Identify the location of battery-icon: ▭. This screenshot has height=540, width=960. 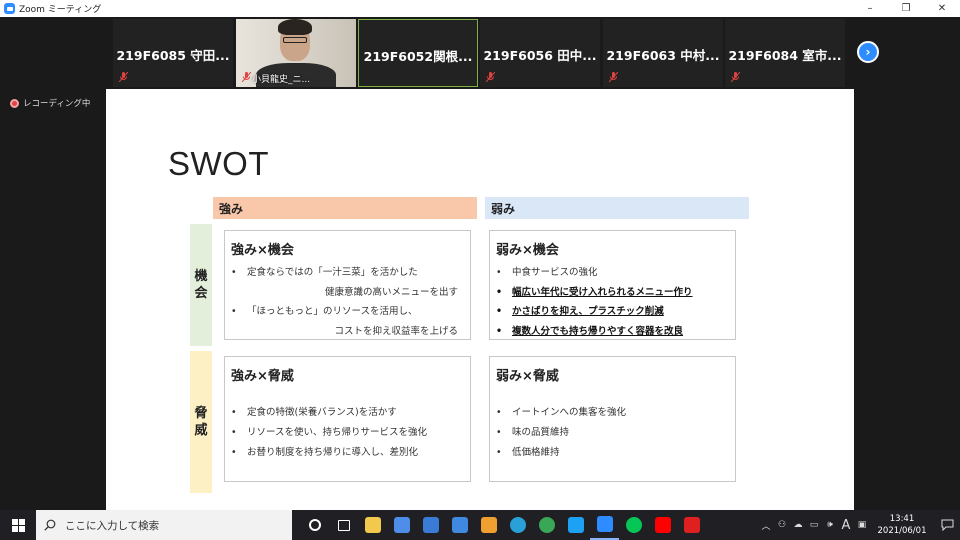
(814, 525).